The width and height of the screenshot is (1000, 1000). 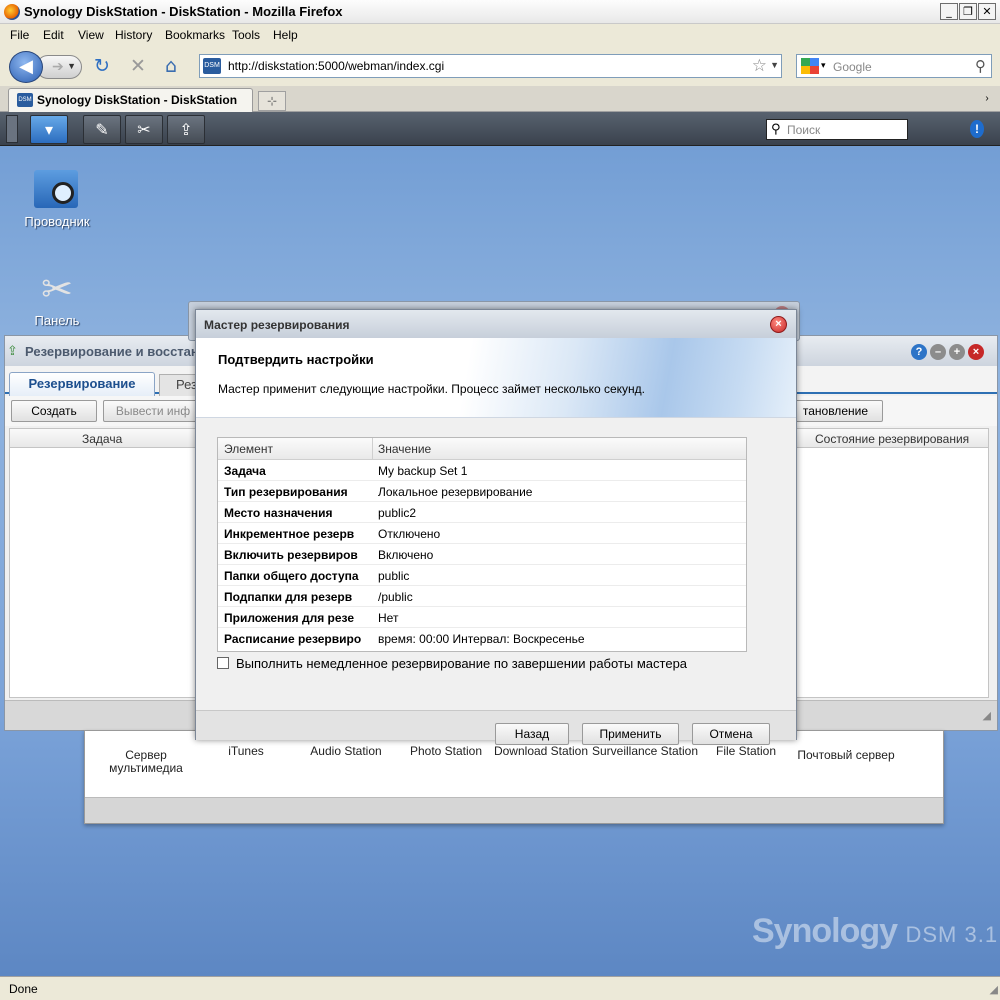 What do you see at coordinates (137, 100) in the screenshot?
I see `tab-title: Synology DiskStation - DiskStation` at bounding box center [137, 100].